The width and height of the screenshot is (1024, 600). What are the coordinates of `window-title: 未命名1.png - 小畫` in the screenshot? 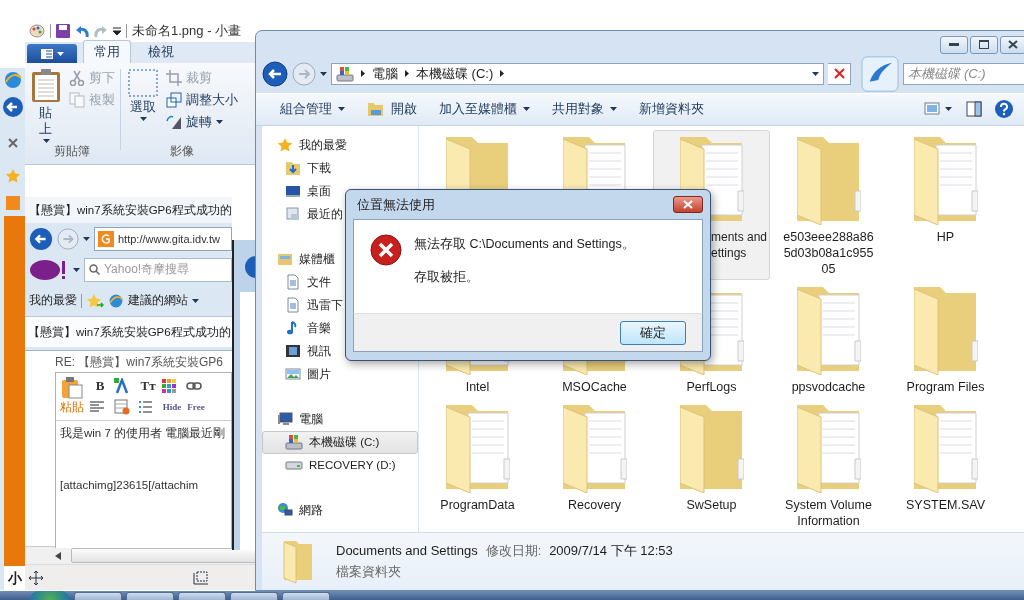 It's located at (187, 31).